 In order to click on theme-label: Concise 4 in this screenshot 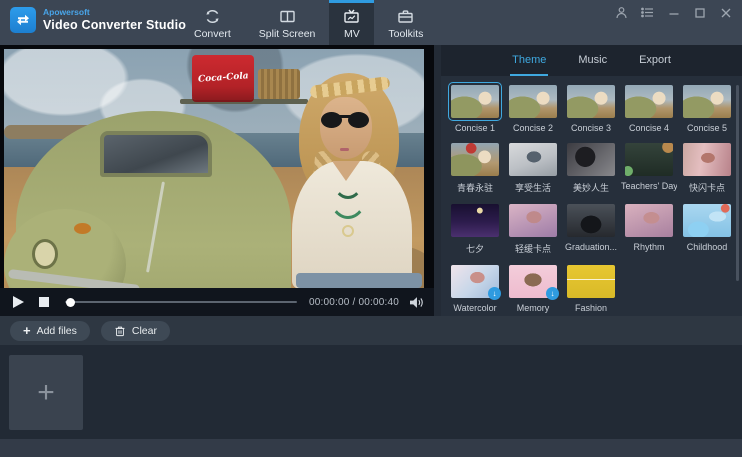, I will do `click(649, 128)`.